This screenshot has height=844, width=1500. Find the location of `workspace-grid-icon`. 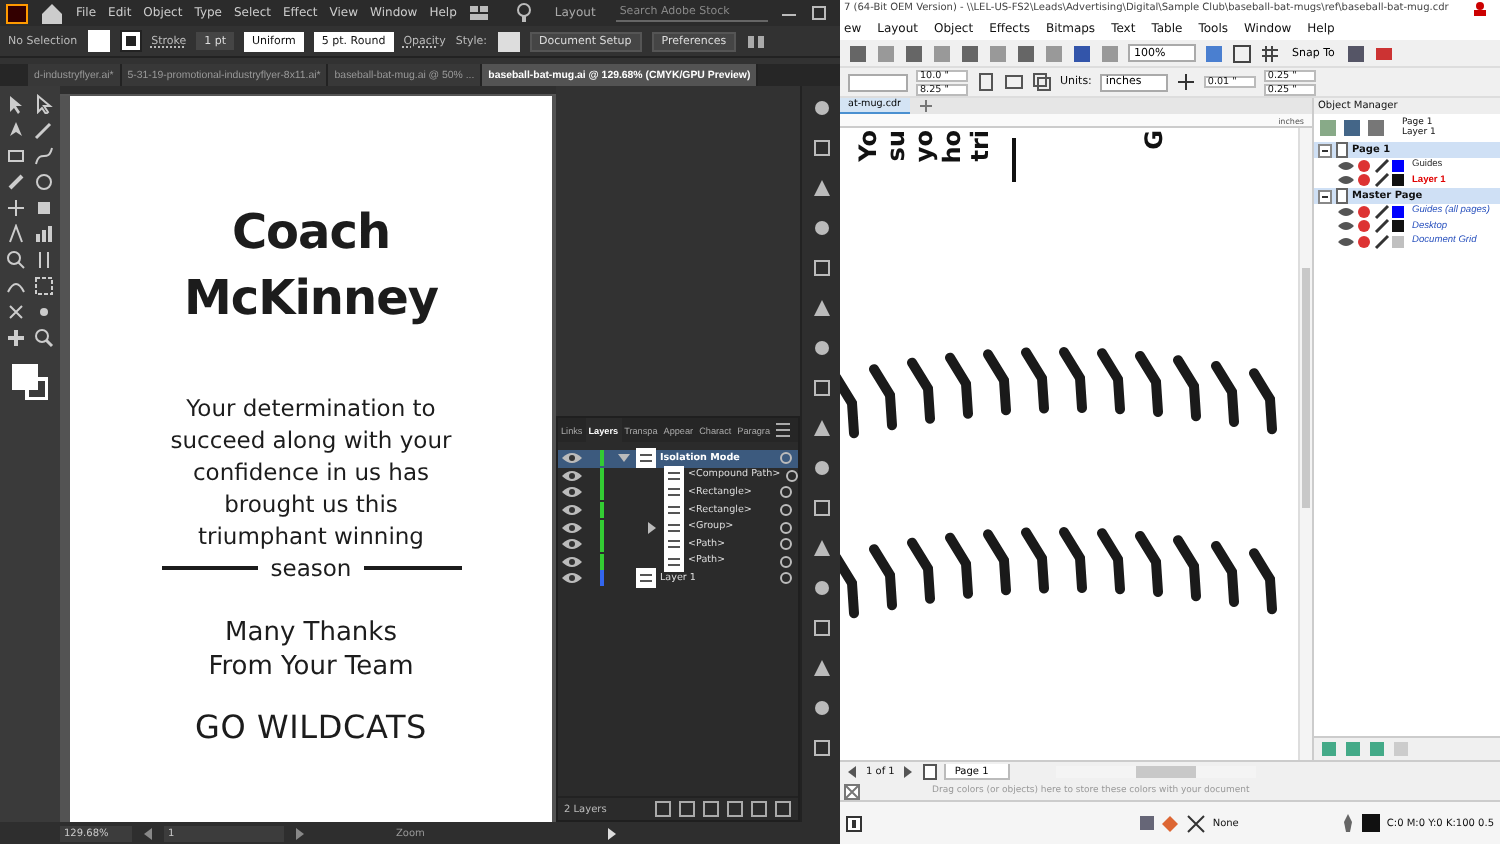

workspace-grid-icon is located at coordinates (479, 13).